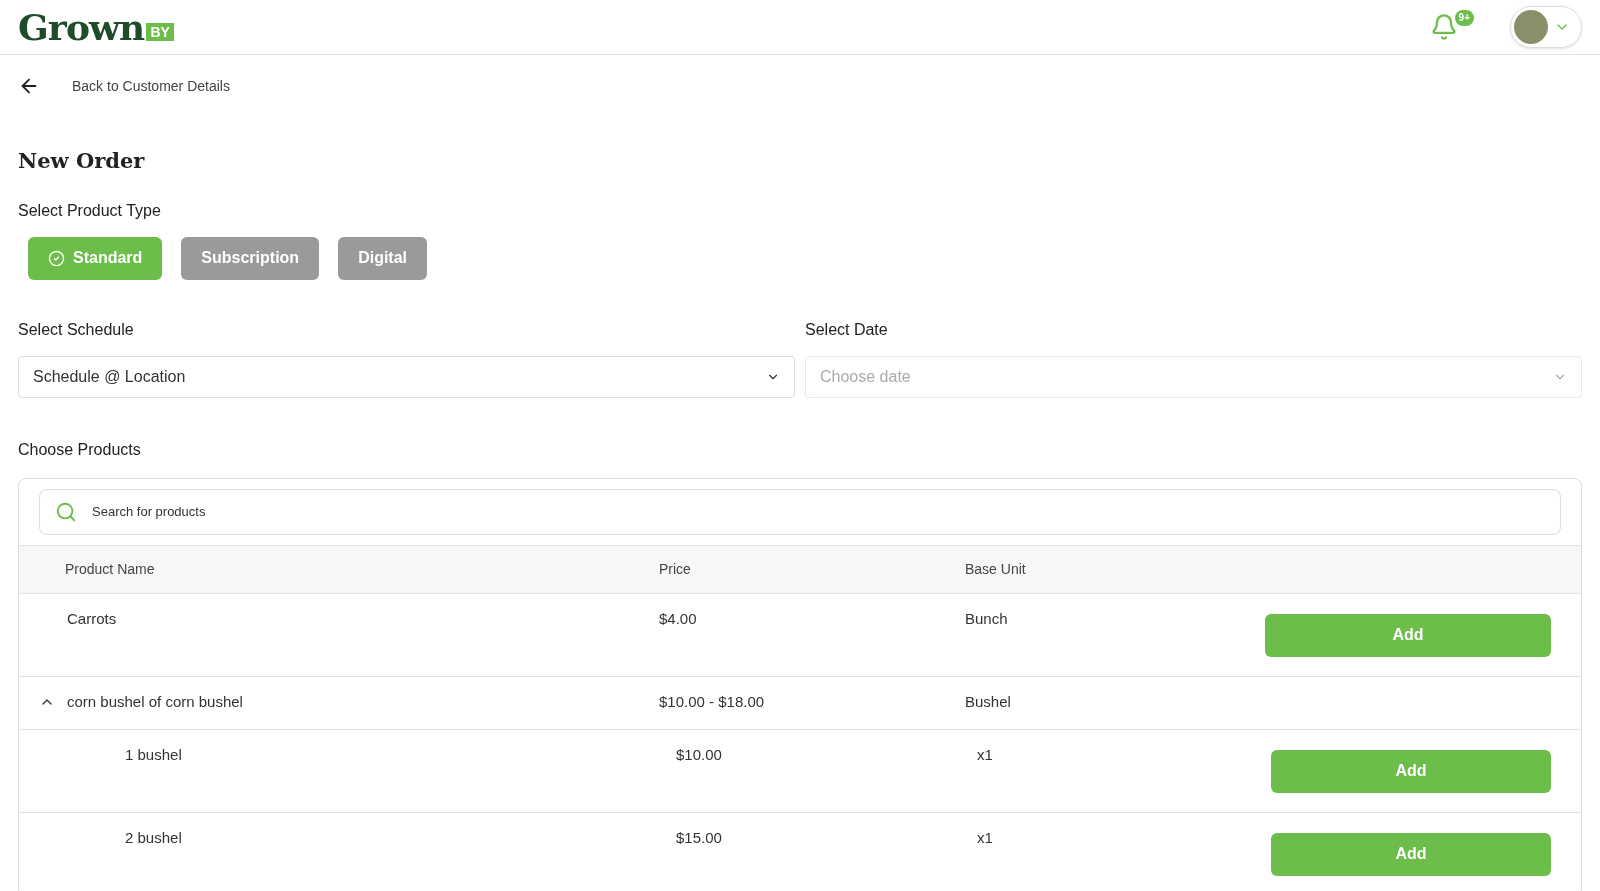  Describe the element at coordinates (56, 258) in the screenshot. I see `check-circle-icon` at that location.